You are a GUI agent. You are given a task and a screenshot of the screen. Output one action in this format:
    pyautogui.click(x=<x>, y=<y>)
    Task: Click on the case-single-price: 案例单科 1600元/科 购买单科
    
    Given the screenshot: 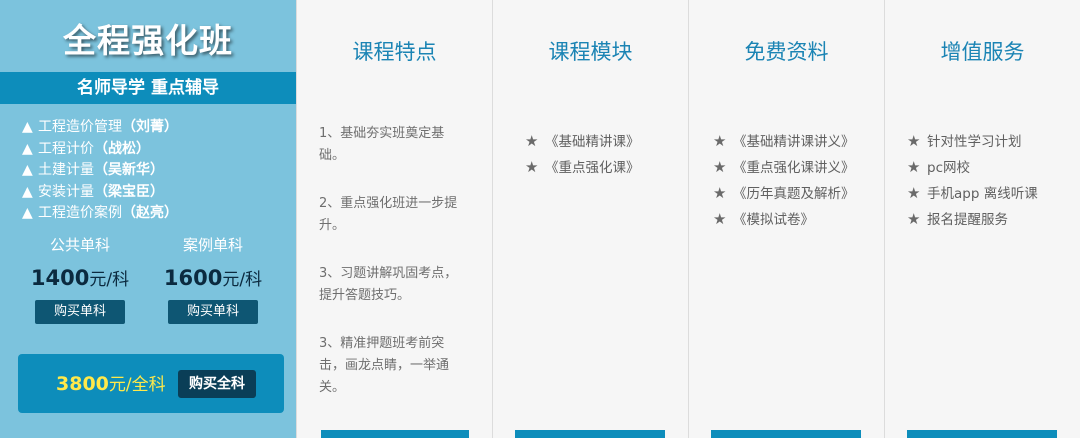 What is the action you would take?
    pyautogui.click(x=213, y=279)
    